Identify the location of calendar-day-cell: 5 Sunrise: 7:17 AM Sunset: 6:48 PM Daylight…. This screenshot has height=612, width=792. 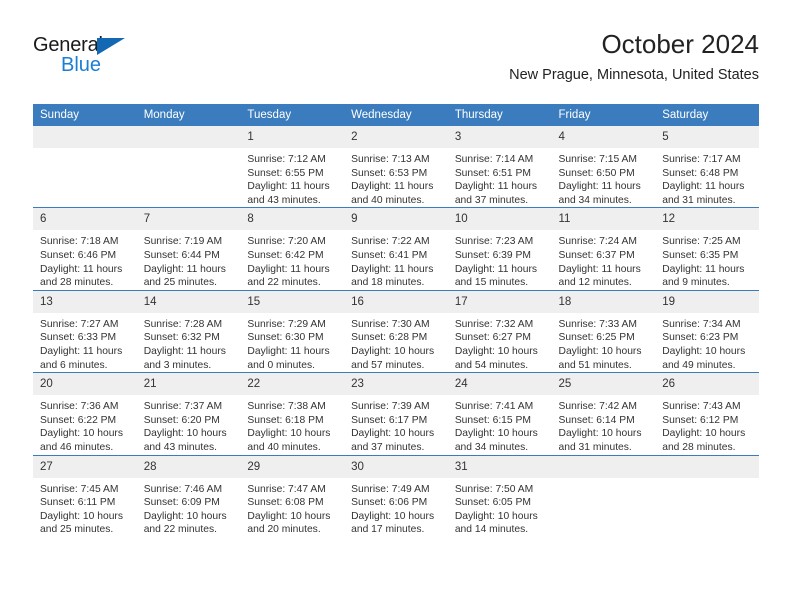
(707, 167).